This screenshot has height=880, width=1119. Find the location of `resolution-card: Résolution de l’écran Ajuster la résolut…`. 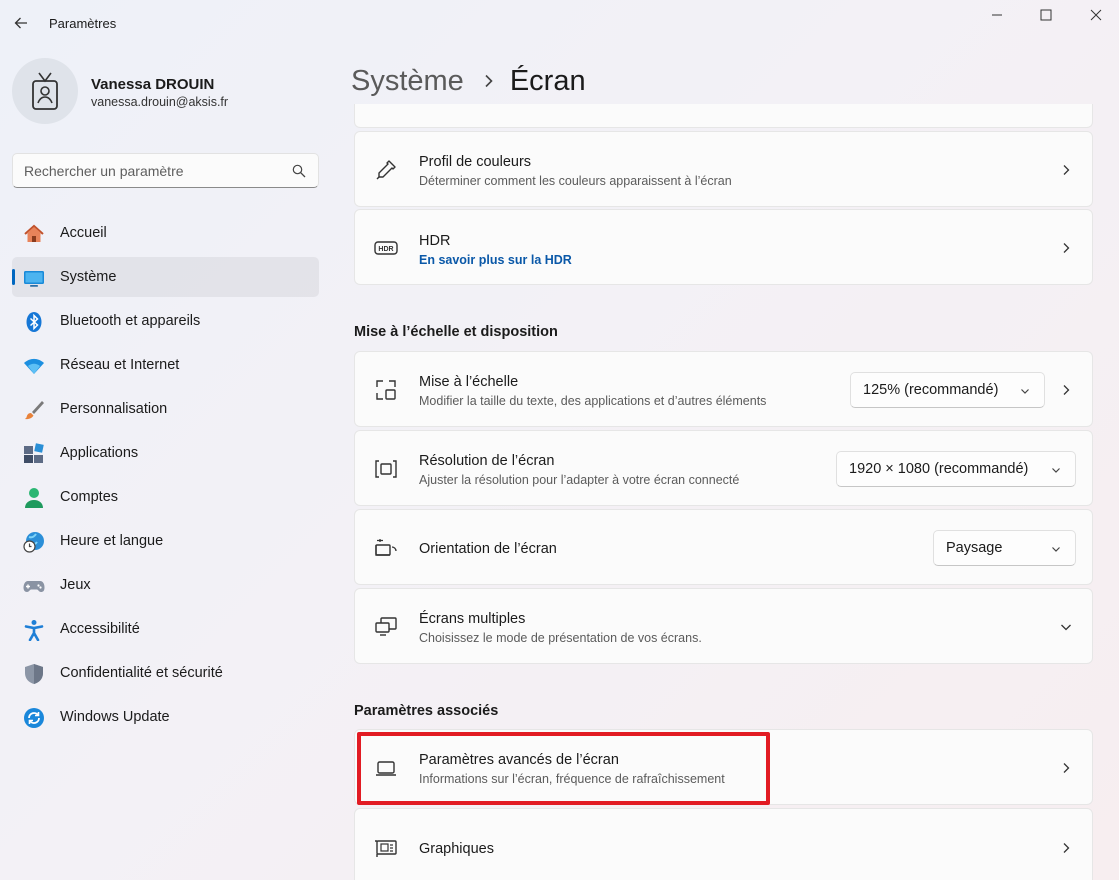

resolution-card: Résolution de l’écran Ajuster la résolut… is located at coordinates (723, 468).